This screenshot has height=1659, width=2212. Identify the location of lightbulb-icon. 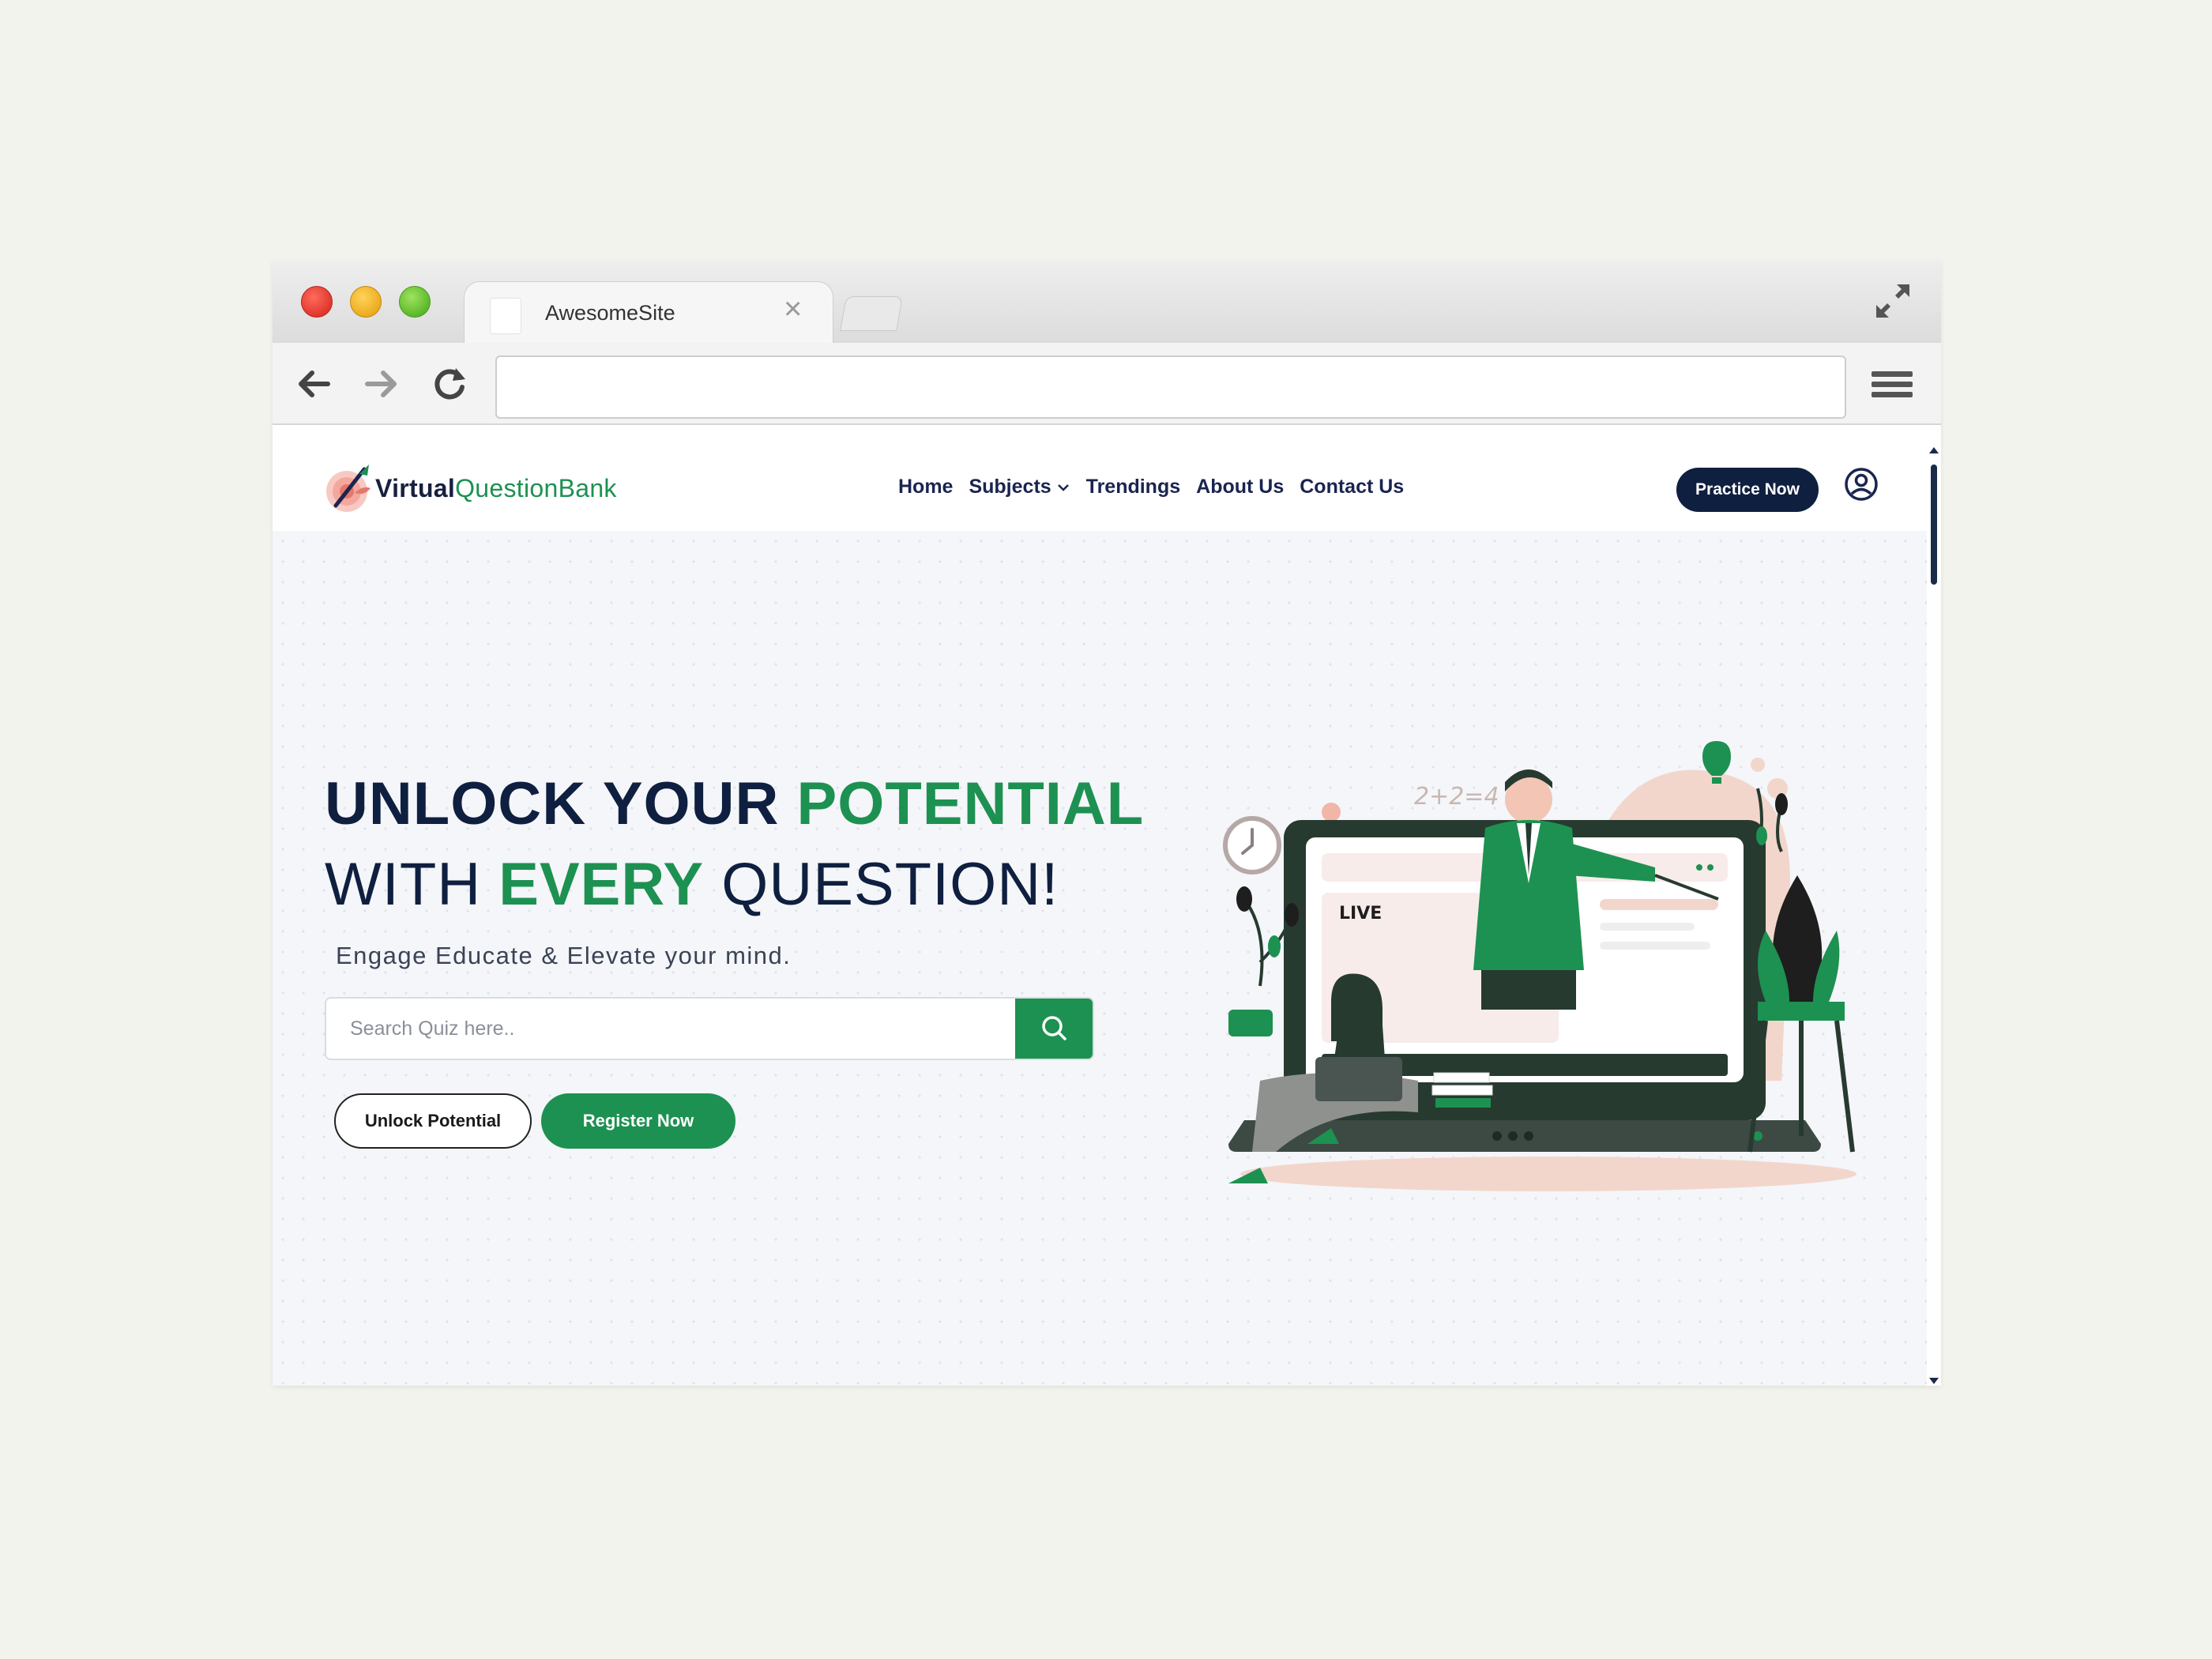
(1716, 759).